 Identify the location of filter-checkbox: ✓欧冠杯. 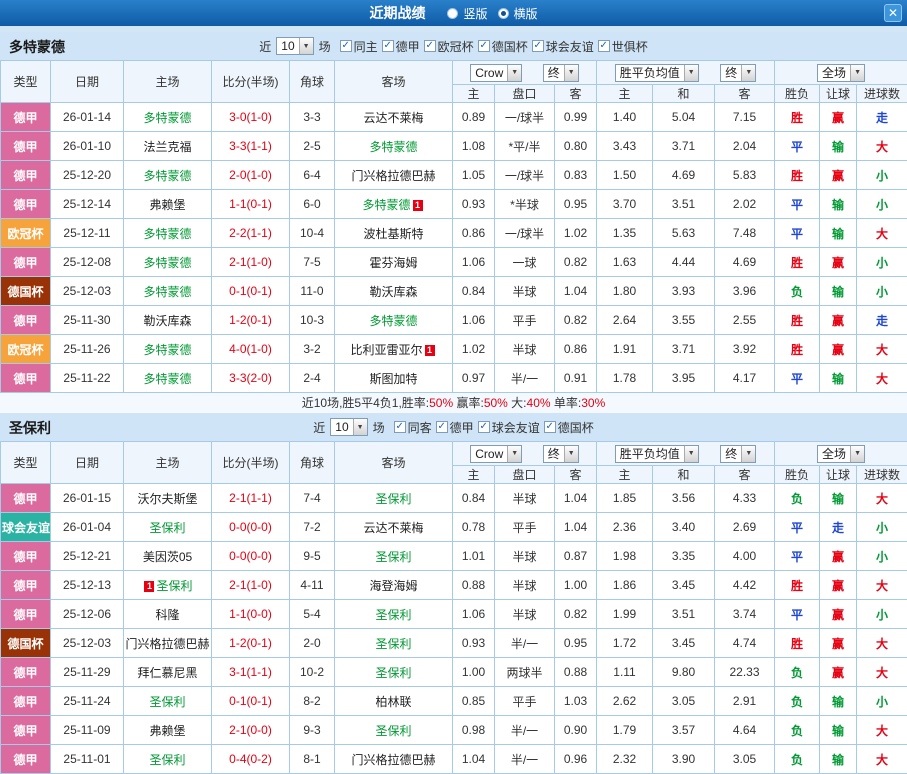
(449, 46).